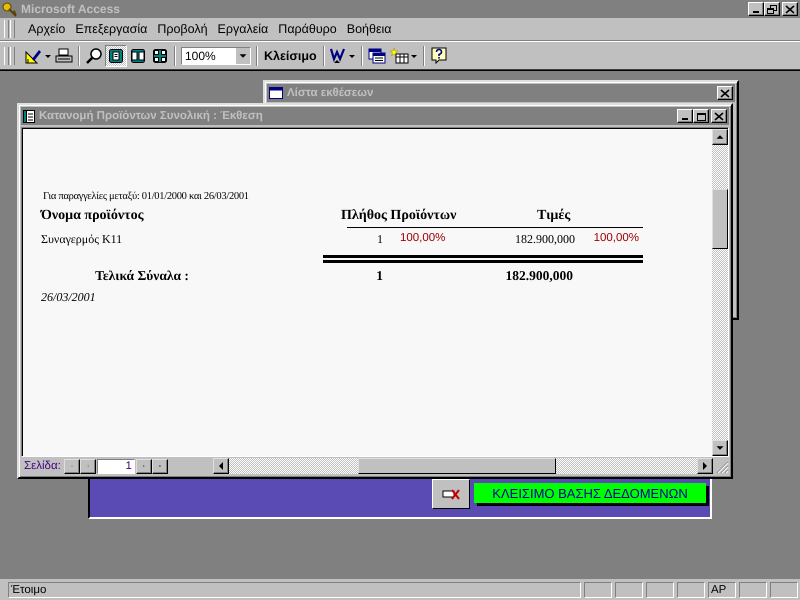 This screenshot has width=800, height=600. Describe the element at coordinates (705, 466) in the screenshot. I see `right-arrow-icon` at that location.